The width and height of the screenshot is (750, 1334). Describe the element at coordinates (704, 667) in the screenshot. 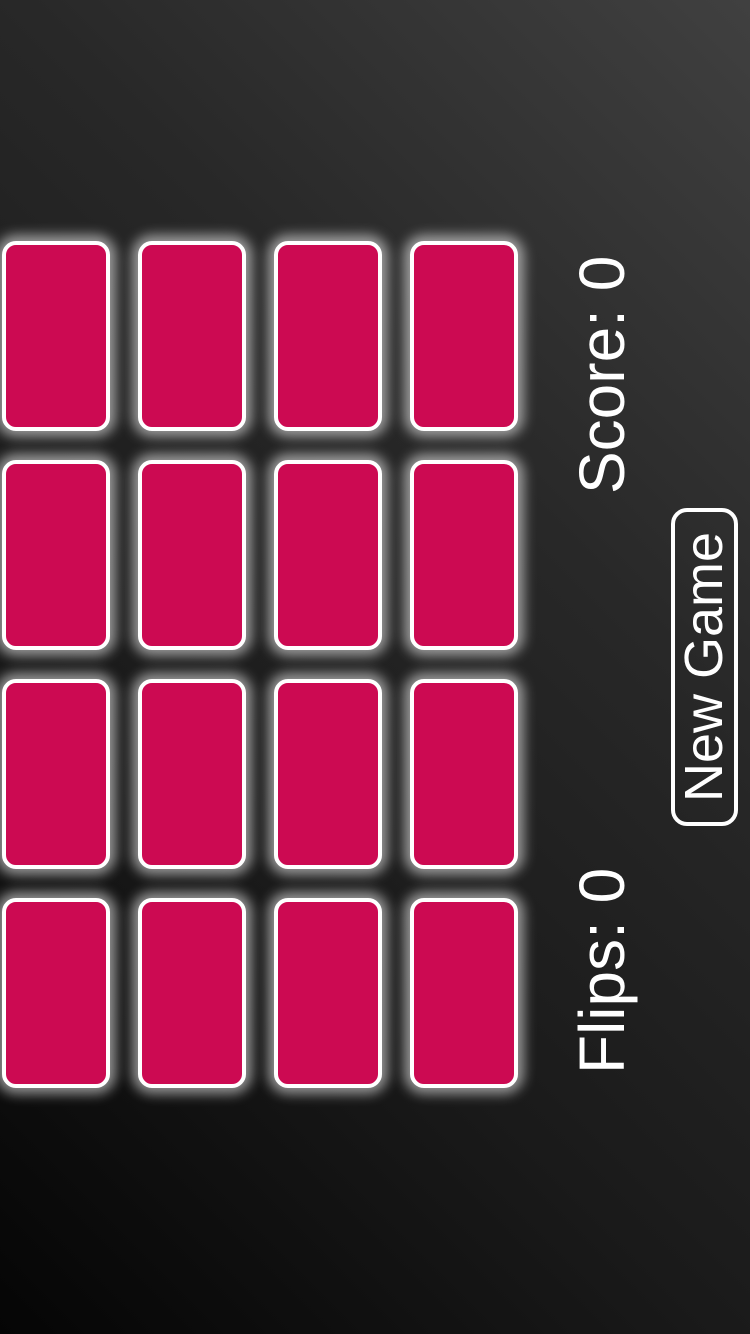

I see `new-game-button: New Game` at that location.